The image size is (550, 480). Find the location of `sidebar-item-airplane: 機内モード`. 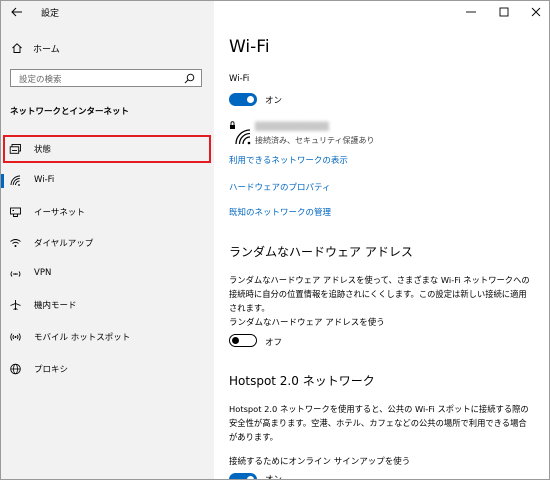

sidebar-item-airplane: 機内モード is located at coordinates (107, 305).